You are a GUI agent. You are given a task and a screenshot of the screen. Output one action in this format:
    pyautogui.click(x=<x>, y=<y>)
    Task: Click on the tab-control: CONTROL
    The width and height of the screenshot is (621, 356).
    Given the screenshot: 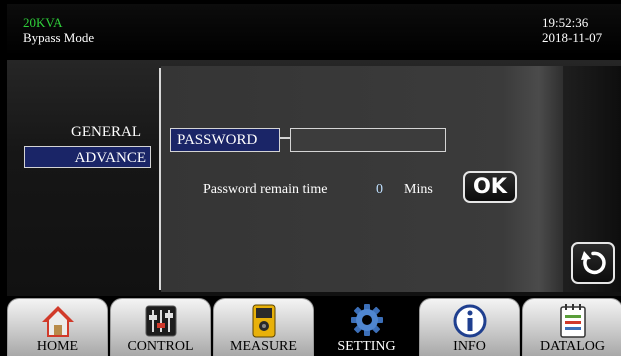 What is the action you would take?
    pyautogui.click(x=160, y=327)
    